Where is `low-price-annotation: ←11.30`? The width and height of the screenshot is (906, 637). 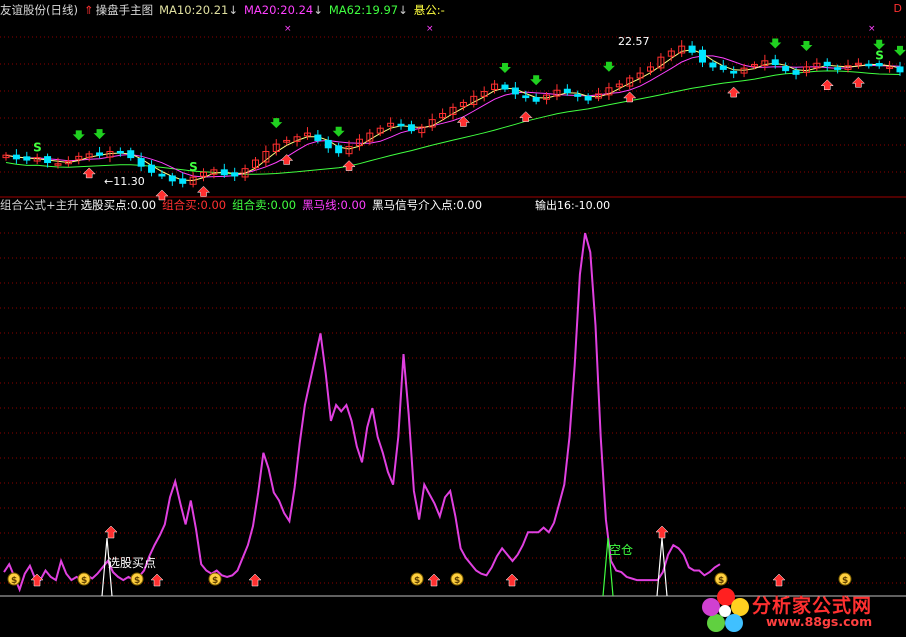
low-price-annotation: ←11.30 is located at coordinates (124, 181).